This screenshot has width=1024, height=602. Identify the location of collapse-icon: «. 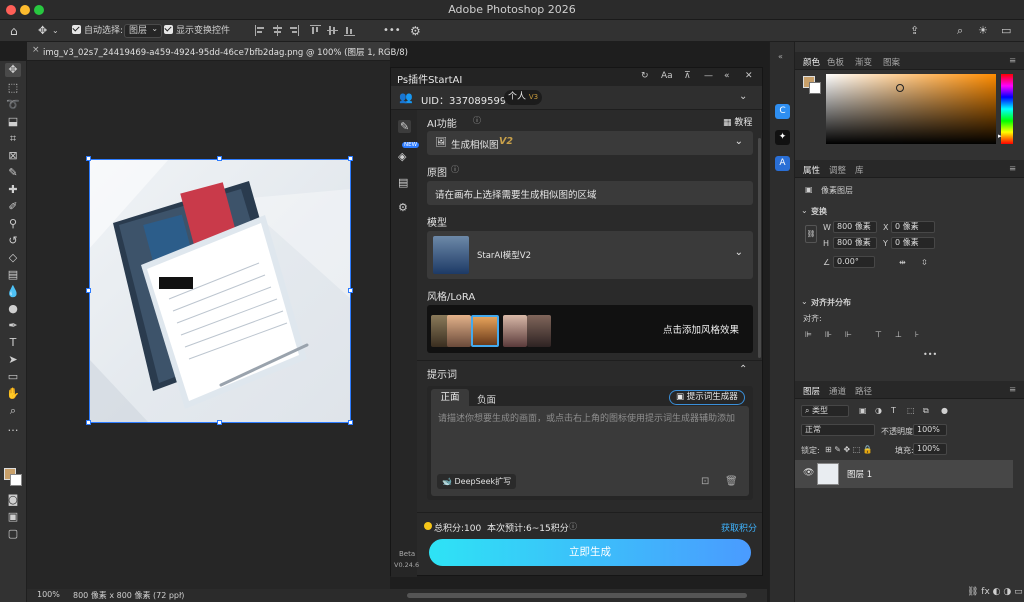
(727, 76).